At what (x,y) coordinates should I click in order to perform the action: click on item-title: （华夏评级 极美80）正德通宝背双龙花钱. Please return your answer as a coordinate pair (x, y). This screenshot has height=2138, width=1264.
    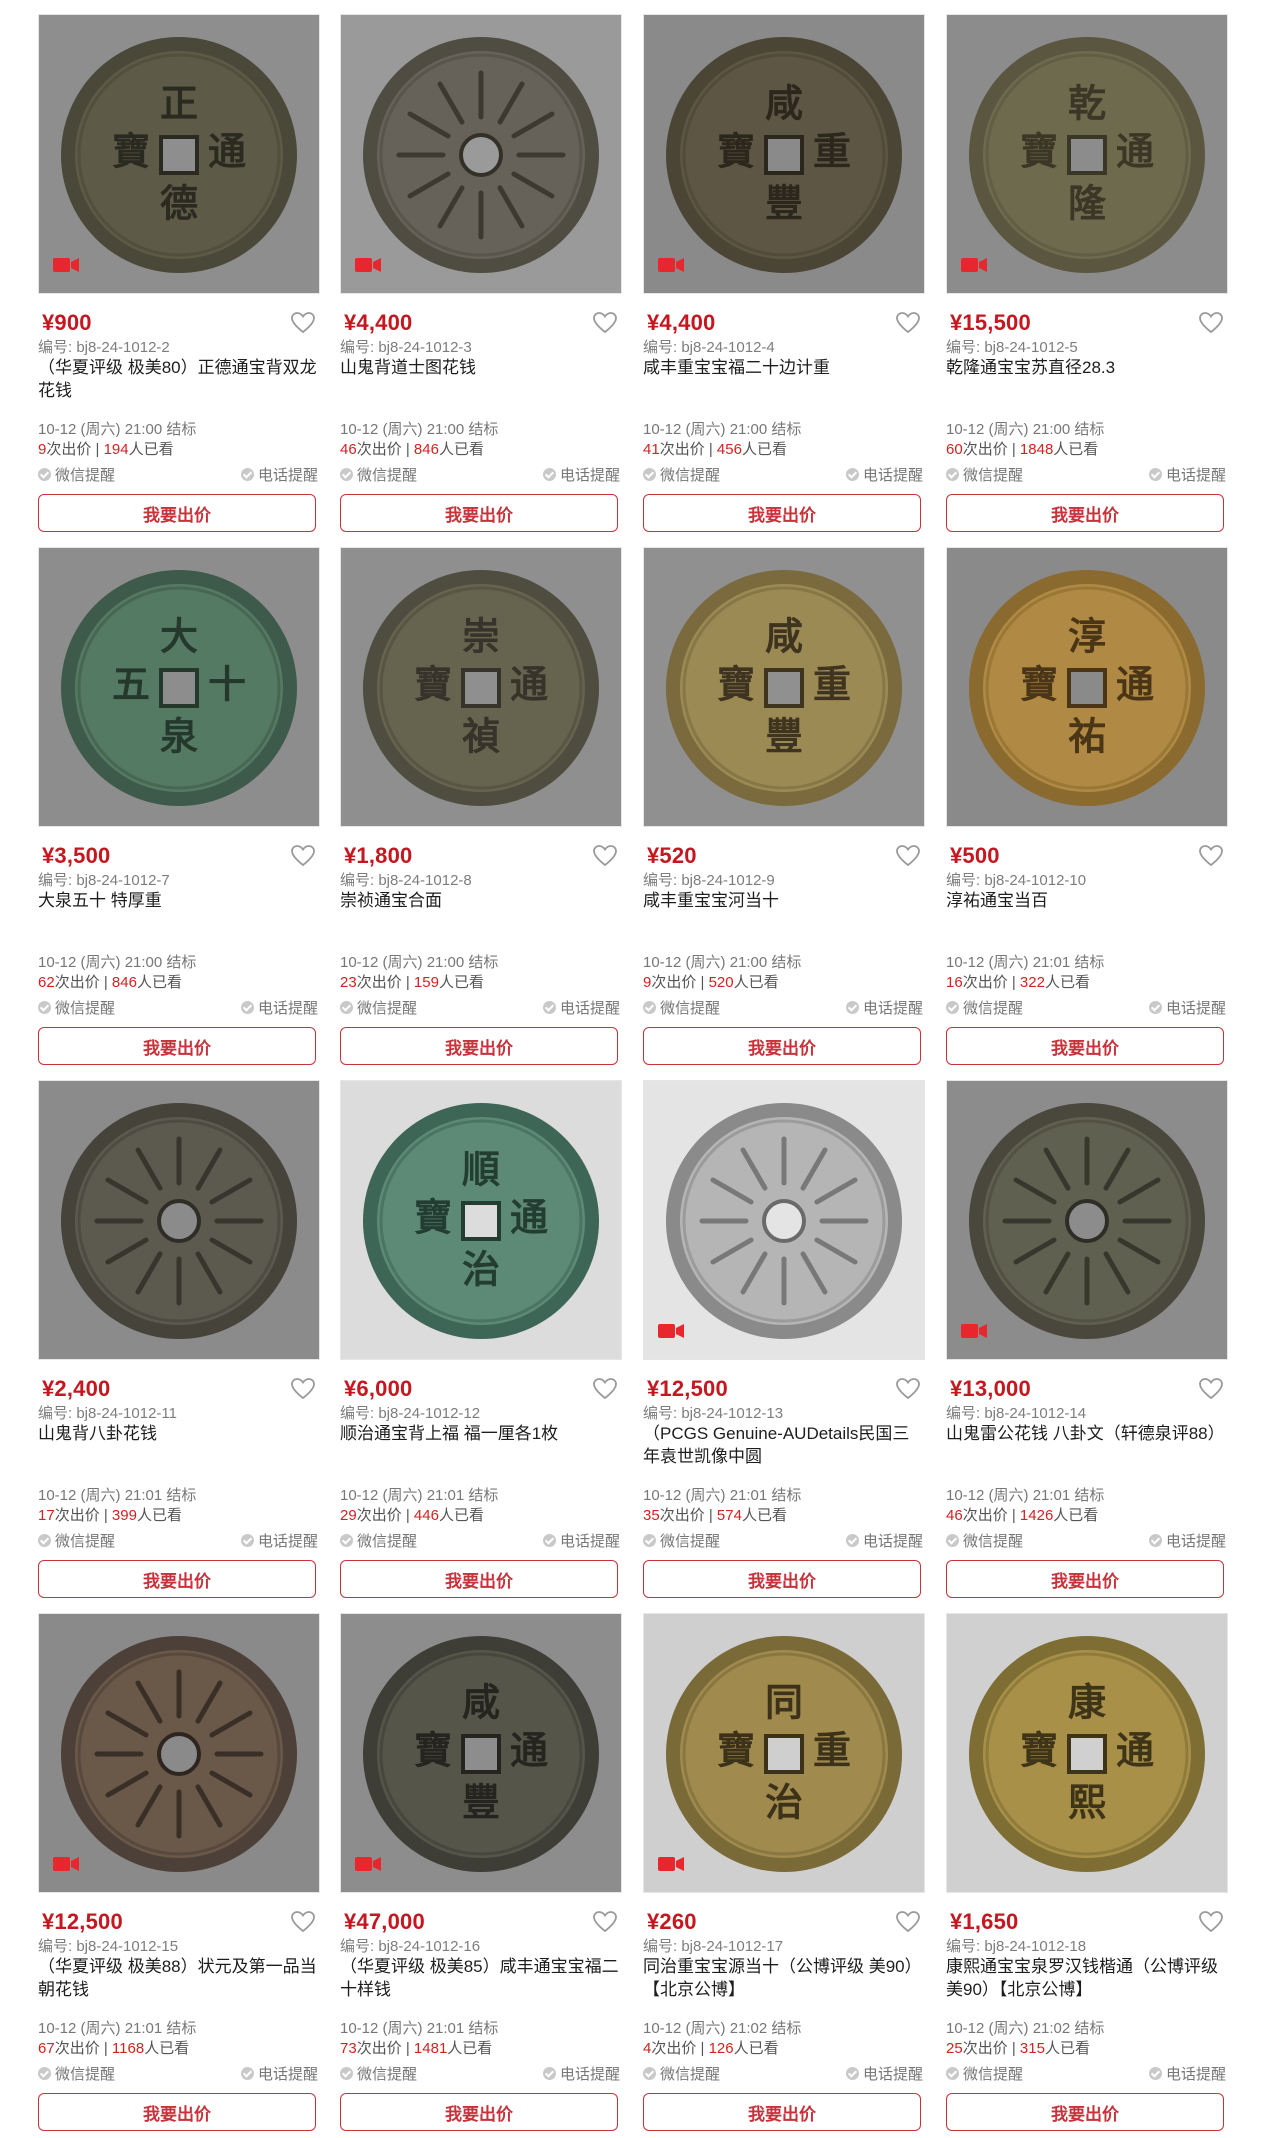
    Looking at the image, I should click on (179, 379).